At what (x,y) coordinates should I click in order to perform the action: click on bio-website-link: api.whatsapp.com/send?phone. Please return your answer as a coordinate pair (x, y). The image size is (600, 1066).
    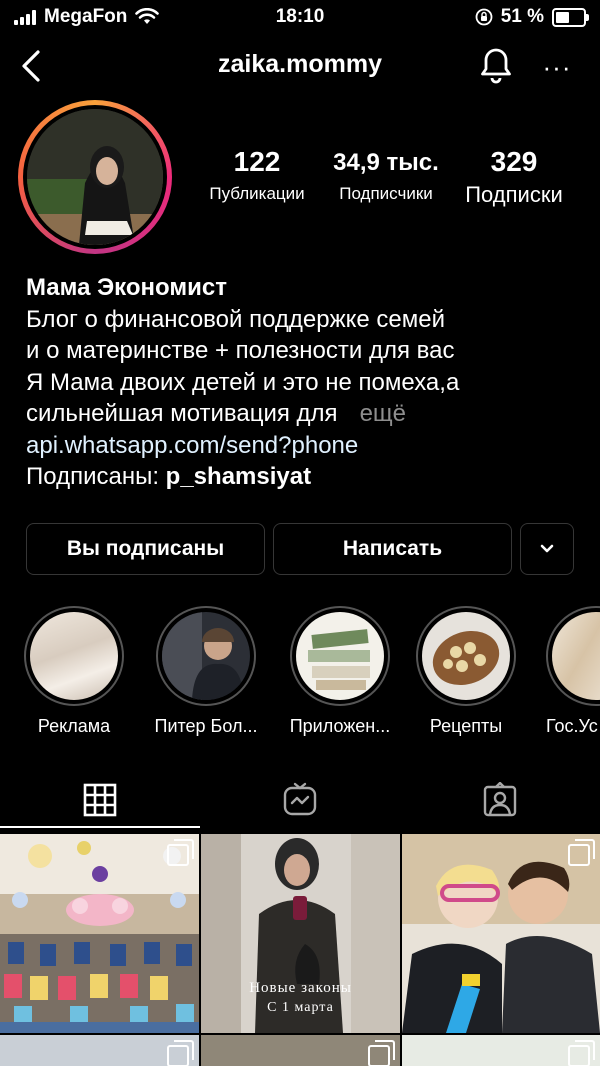
    Looking at the image, I should click on (306, 446).